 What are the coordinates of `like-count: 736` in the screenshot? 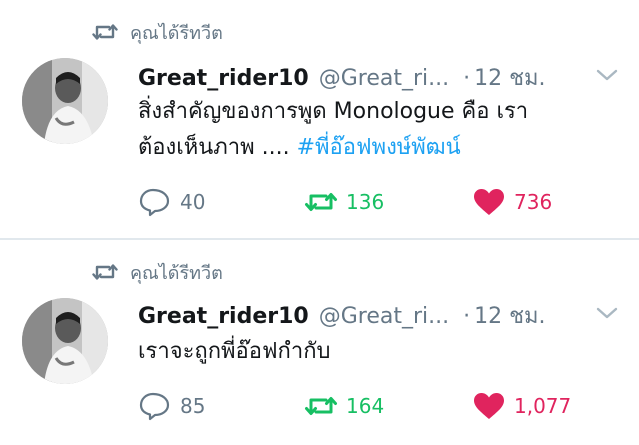 It's located at (533, 202).